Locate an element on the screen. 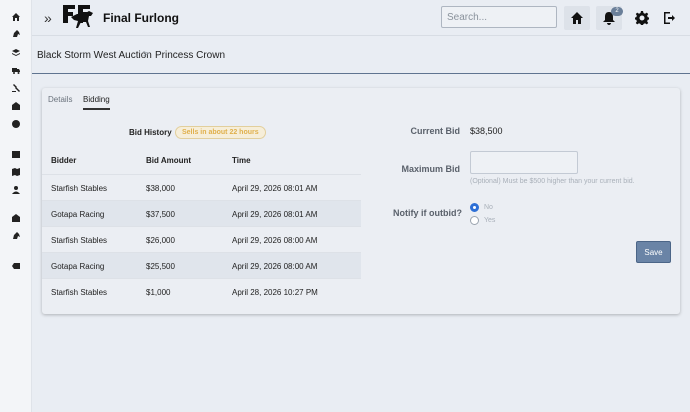 Image resolution: width=690 pixels, height=412 pixels. truck-icon is located at coordinates (16, 70).